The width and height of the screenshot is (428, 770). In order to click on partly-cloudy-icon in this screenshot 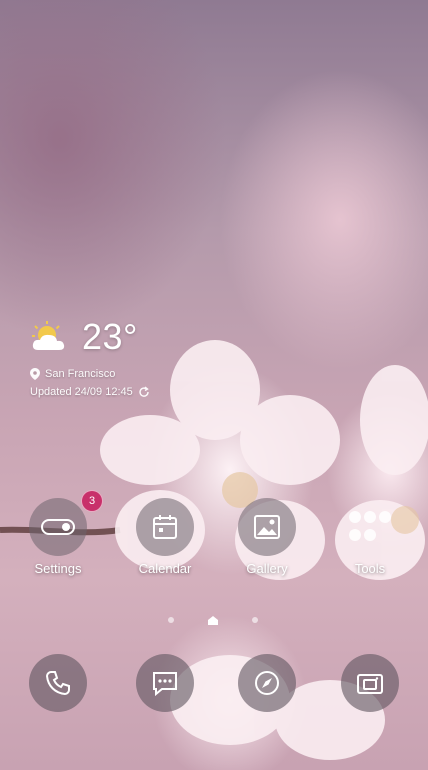, I will do `click(51, 337)`.